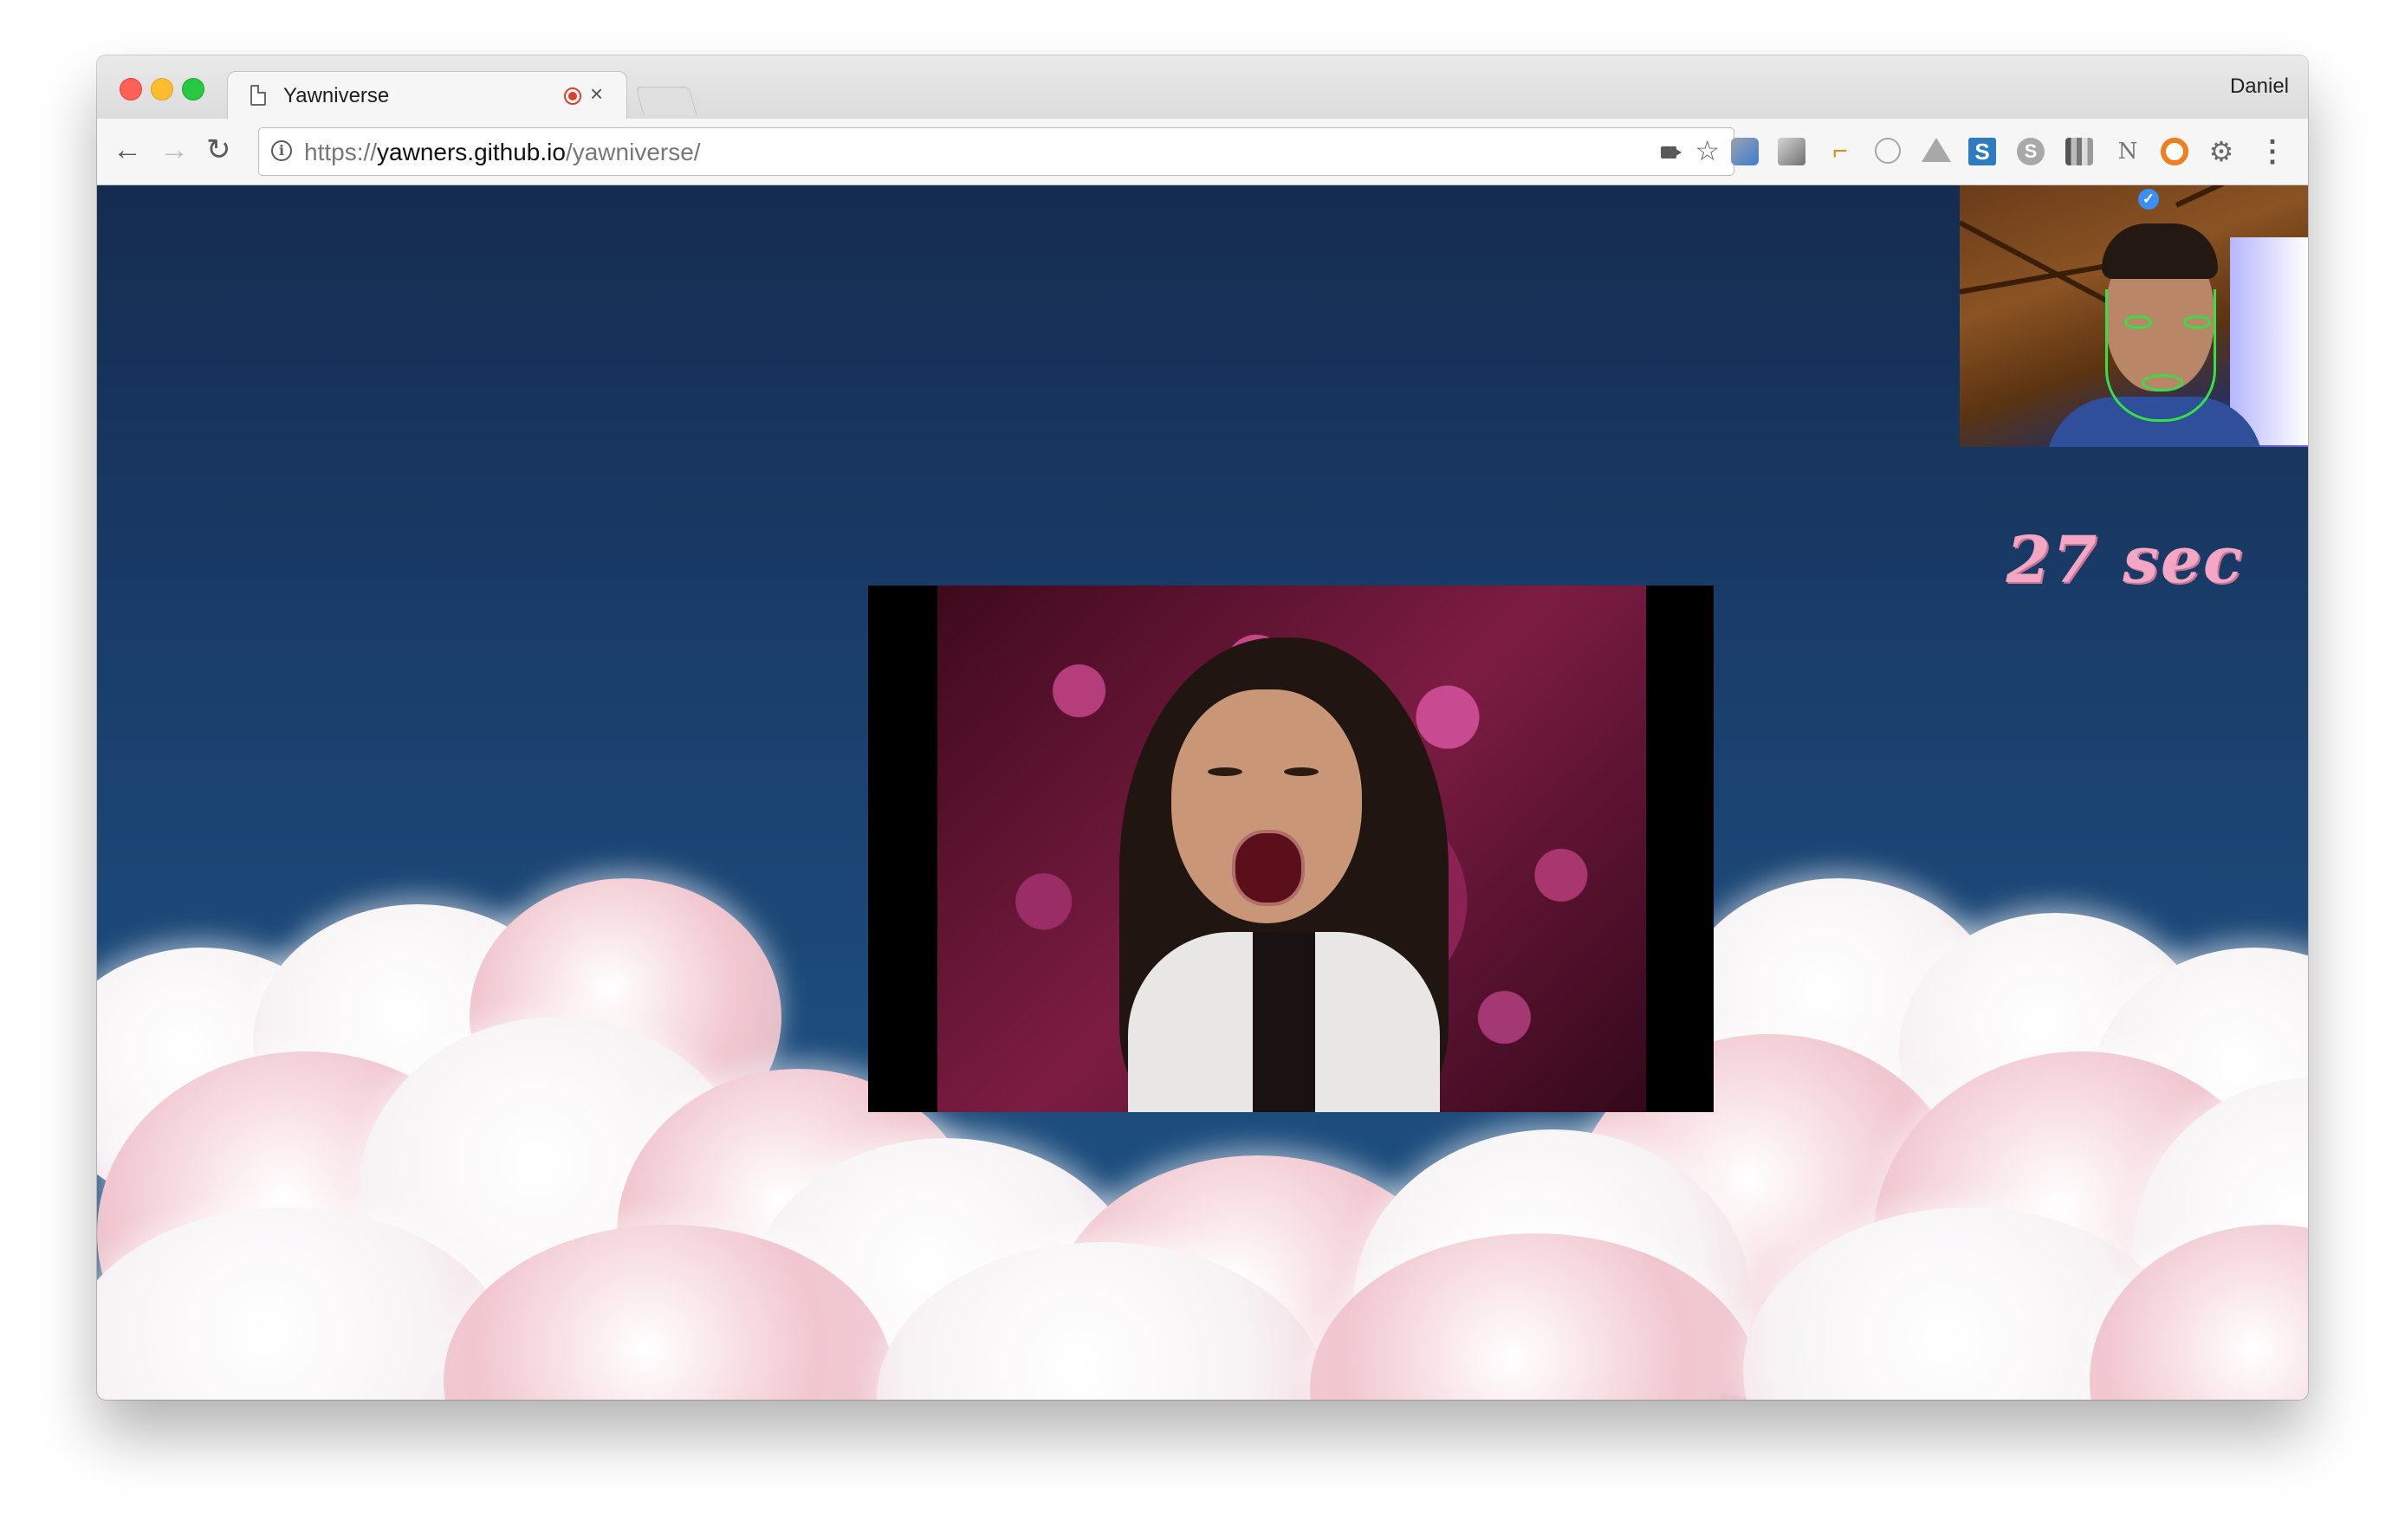 This screenshot has width=2405, height=1540. What do you see at coordinates (128, 150) in the screenshot?
I see `back-icon: ←` at bounding box center [128, 150].